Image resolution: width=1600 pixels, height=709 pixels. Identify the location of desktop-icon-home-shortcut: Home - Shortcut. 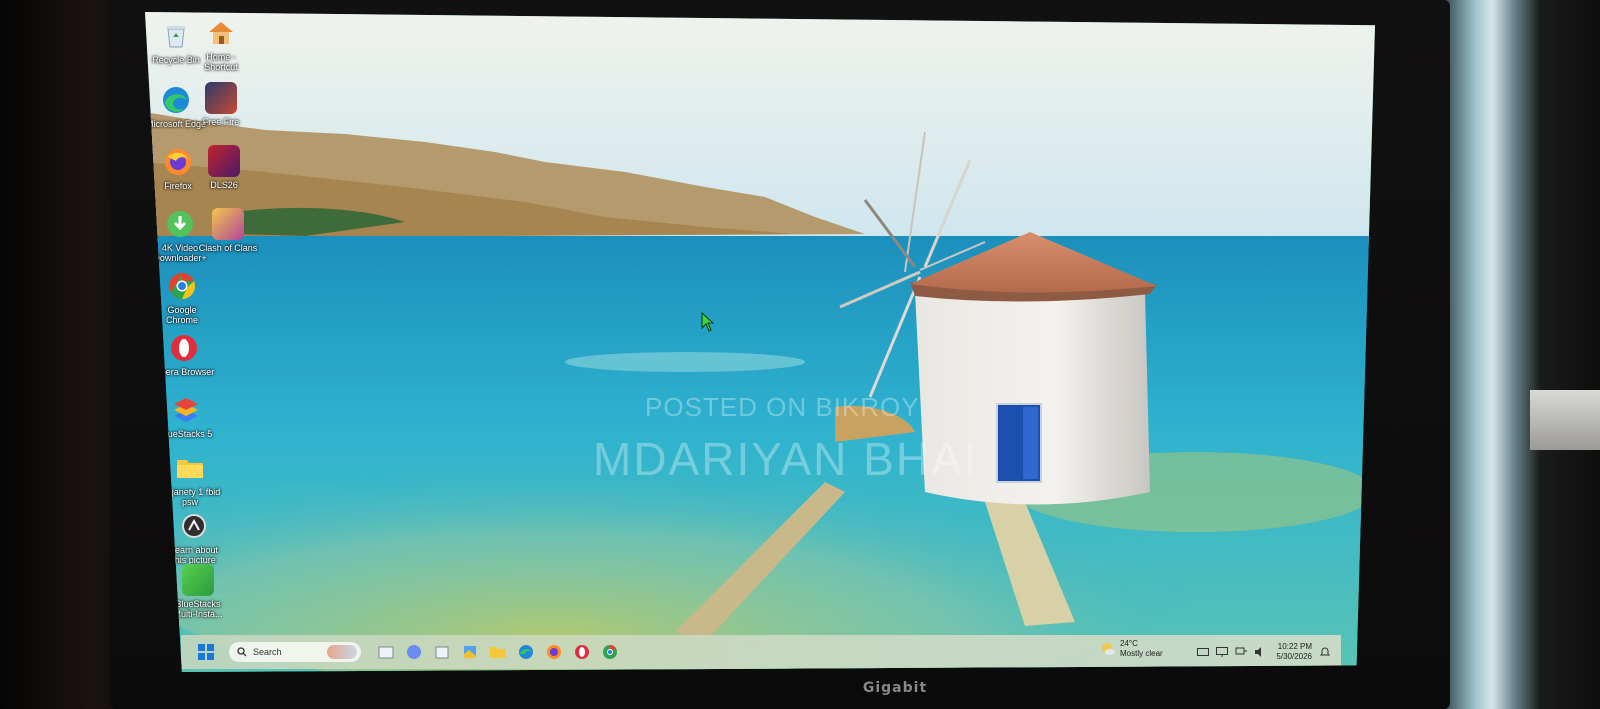
(221, 44).